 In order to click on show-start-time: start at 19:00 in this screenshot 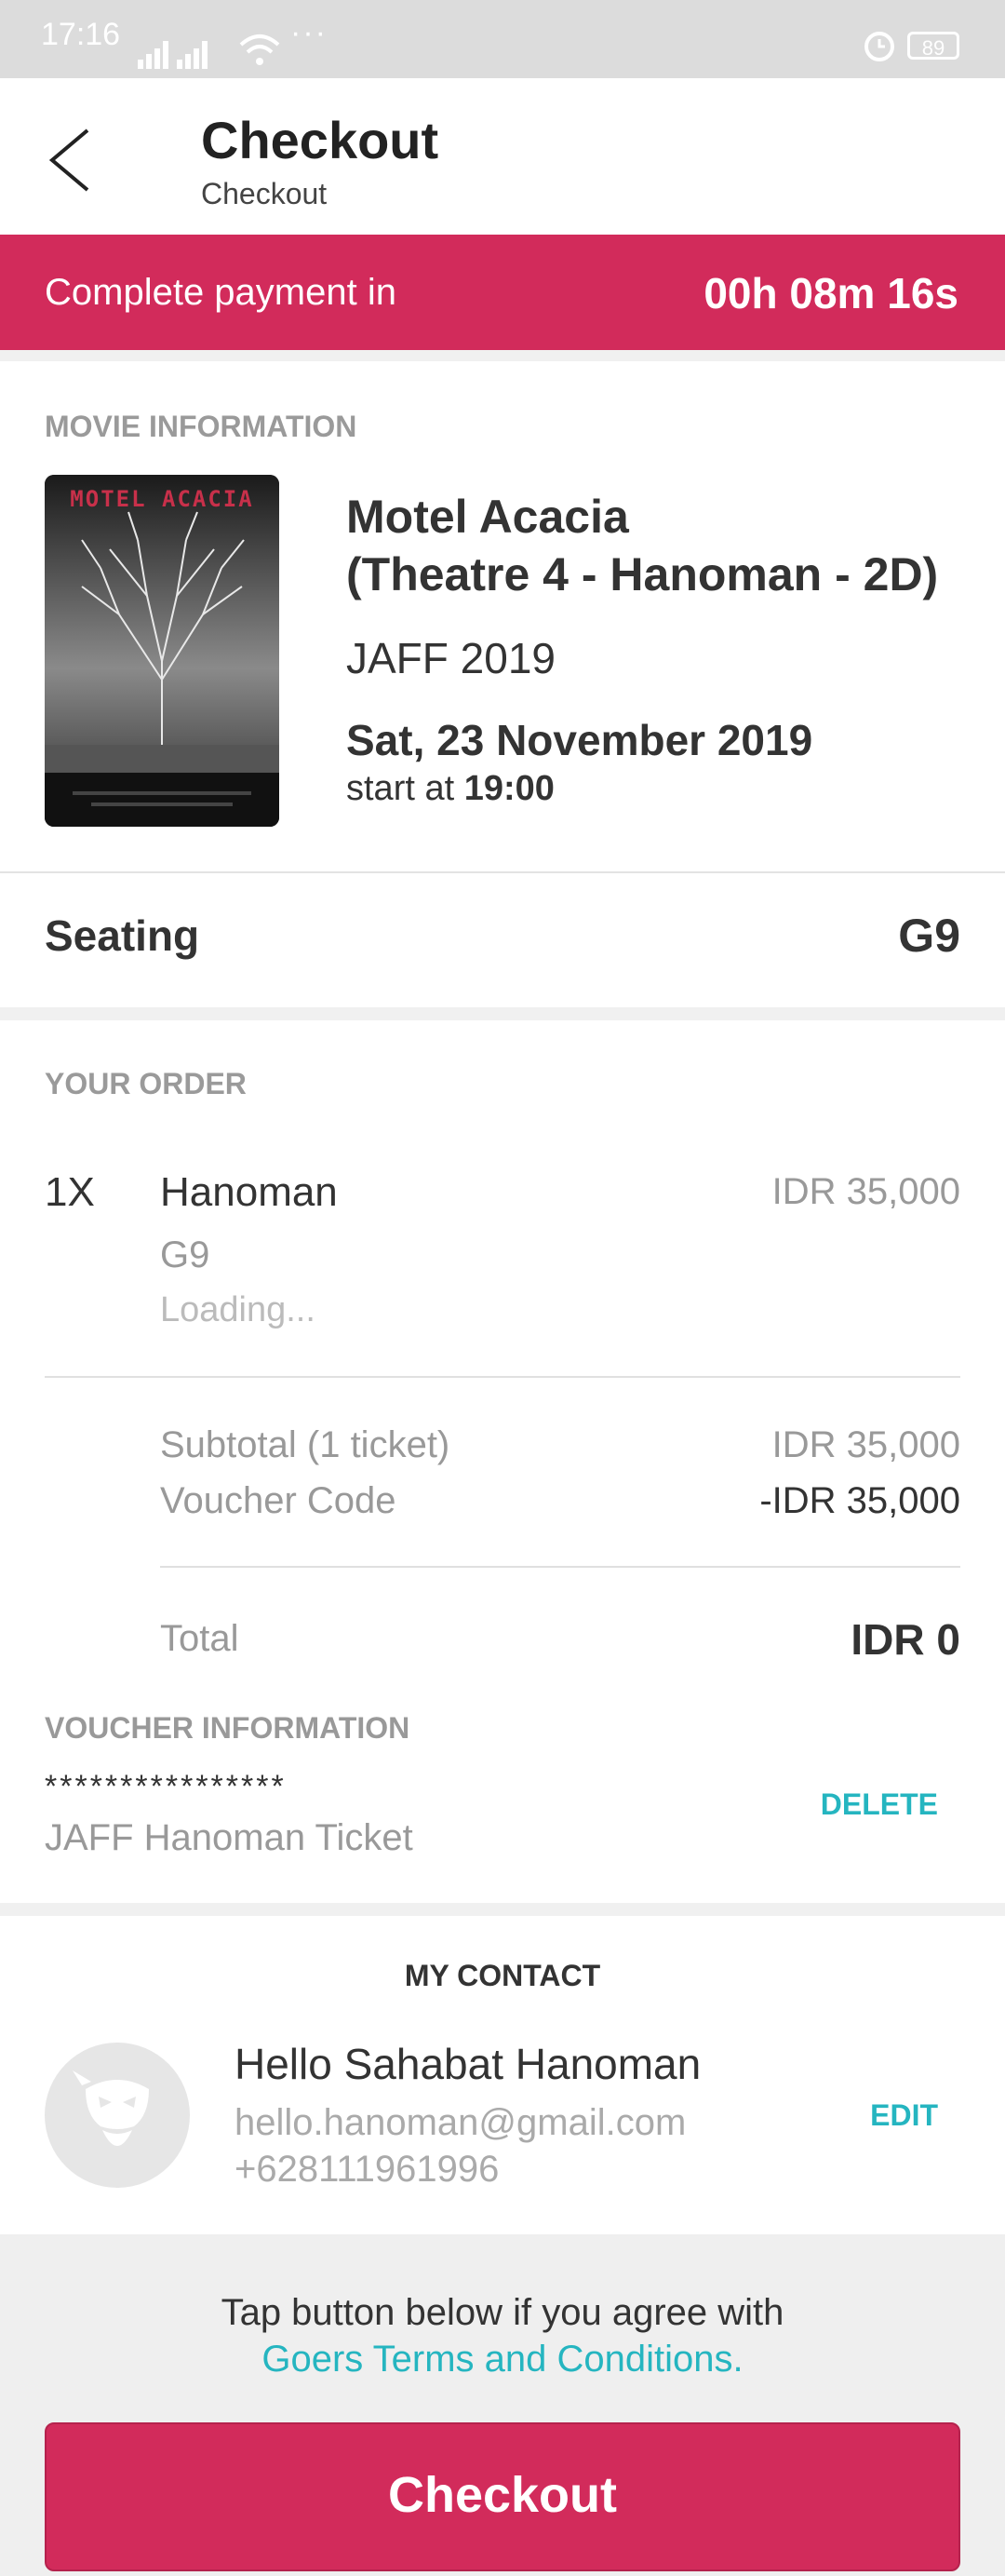, I will do `click(450, 789)`.